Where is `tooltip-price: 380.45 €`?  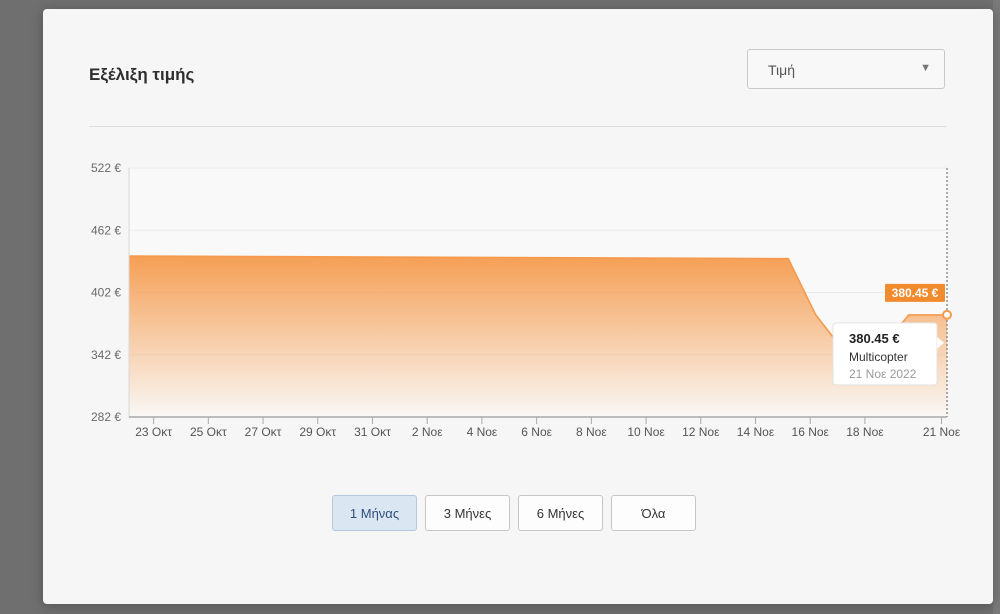 tooltip-price: 380.45 € is located at coordinates (874, 338).